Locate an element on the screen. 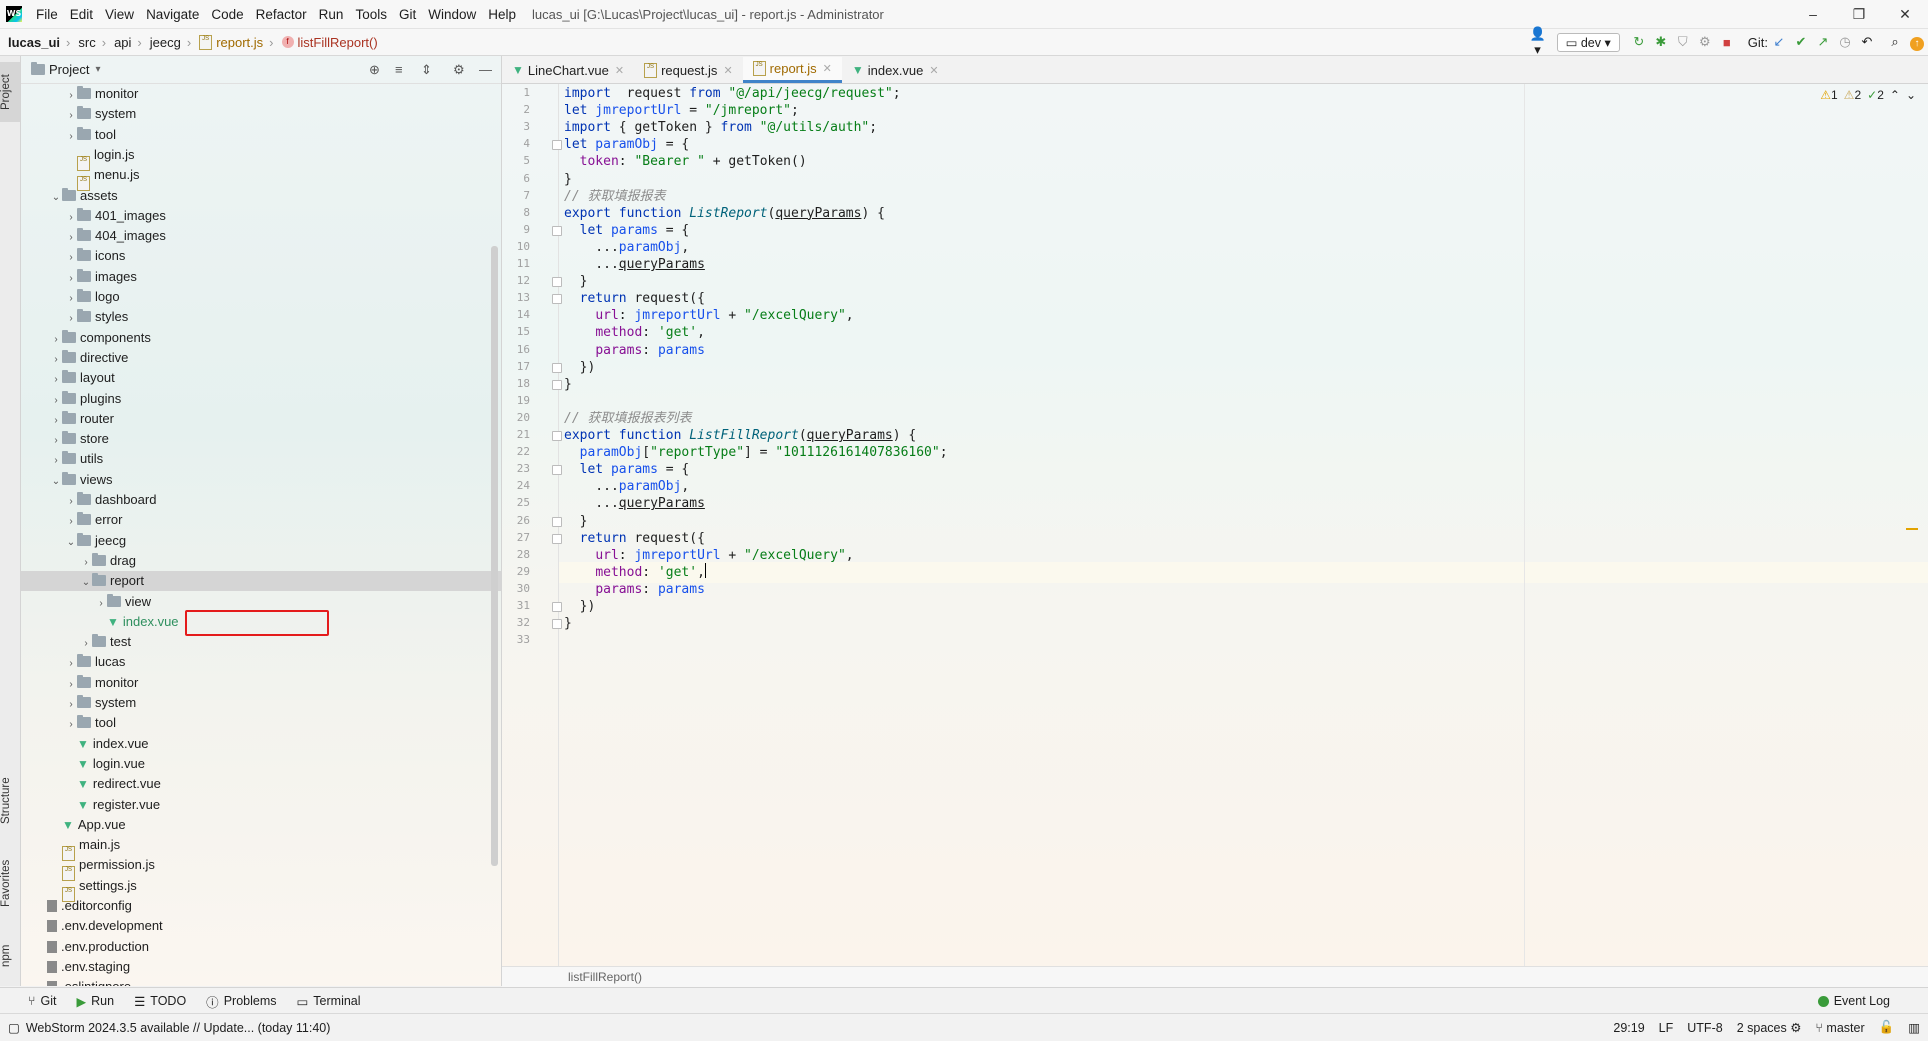  lock-icon: 🔓 is located at coordinates (1887, 1027).